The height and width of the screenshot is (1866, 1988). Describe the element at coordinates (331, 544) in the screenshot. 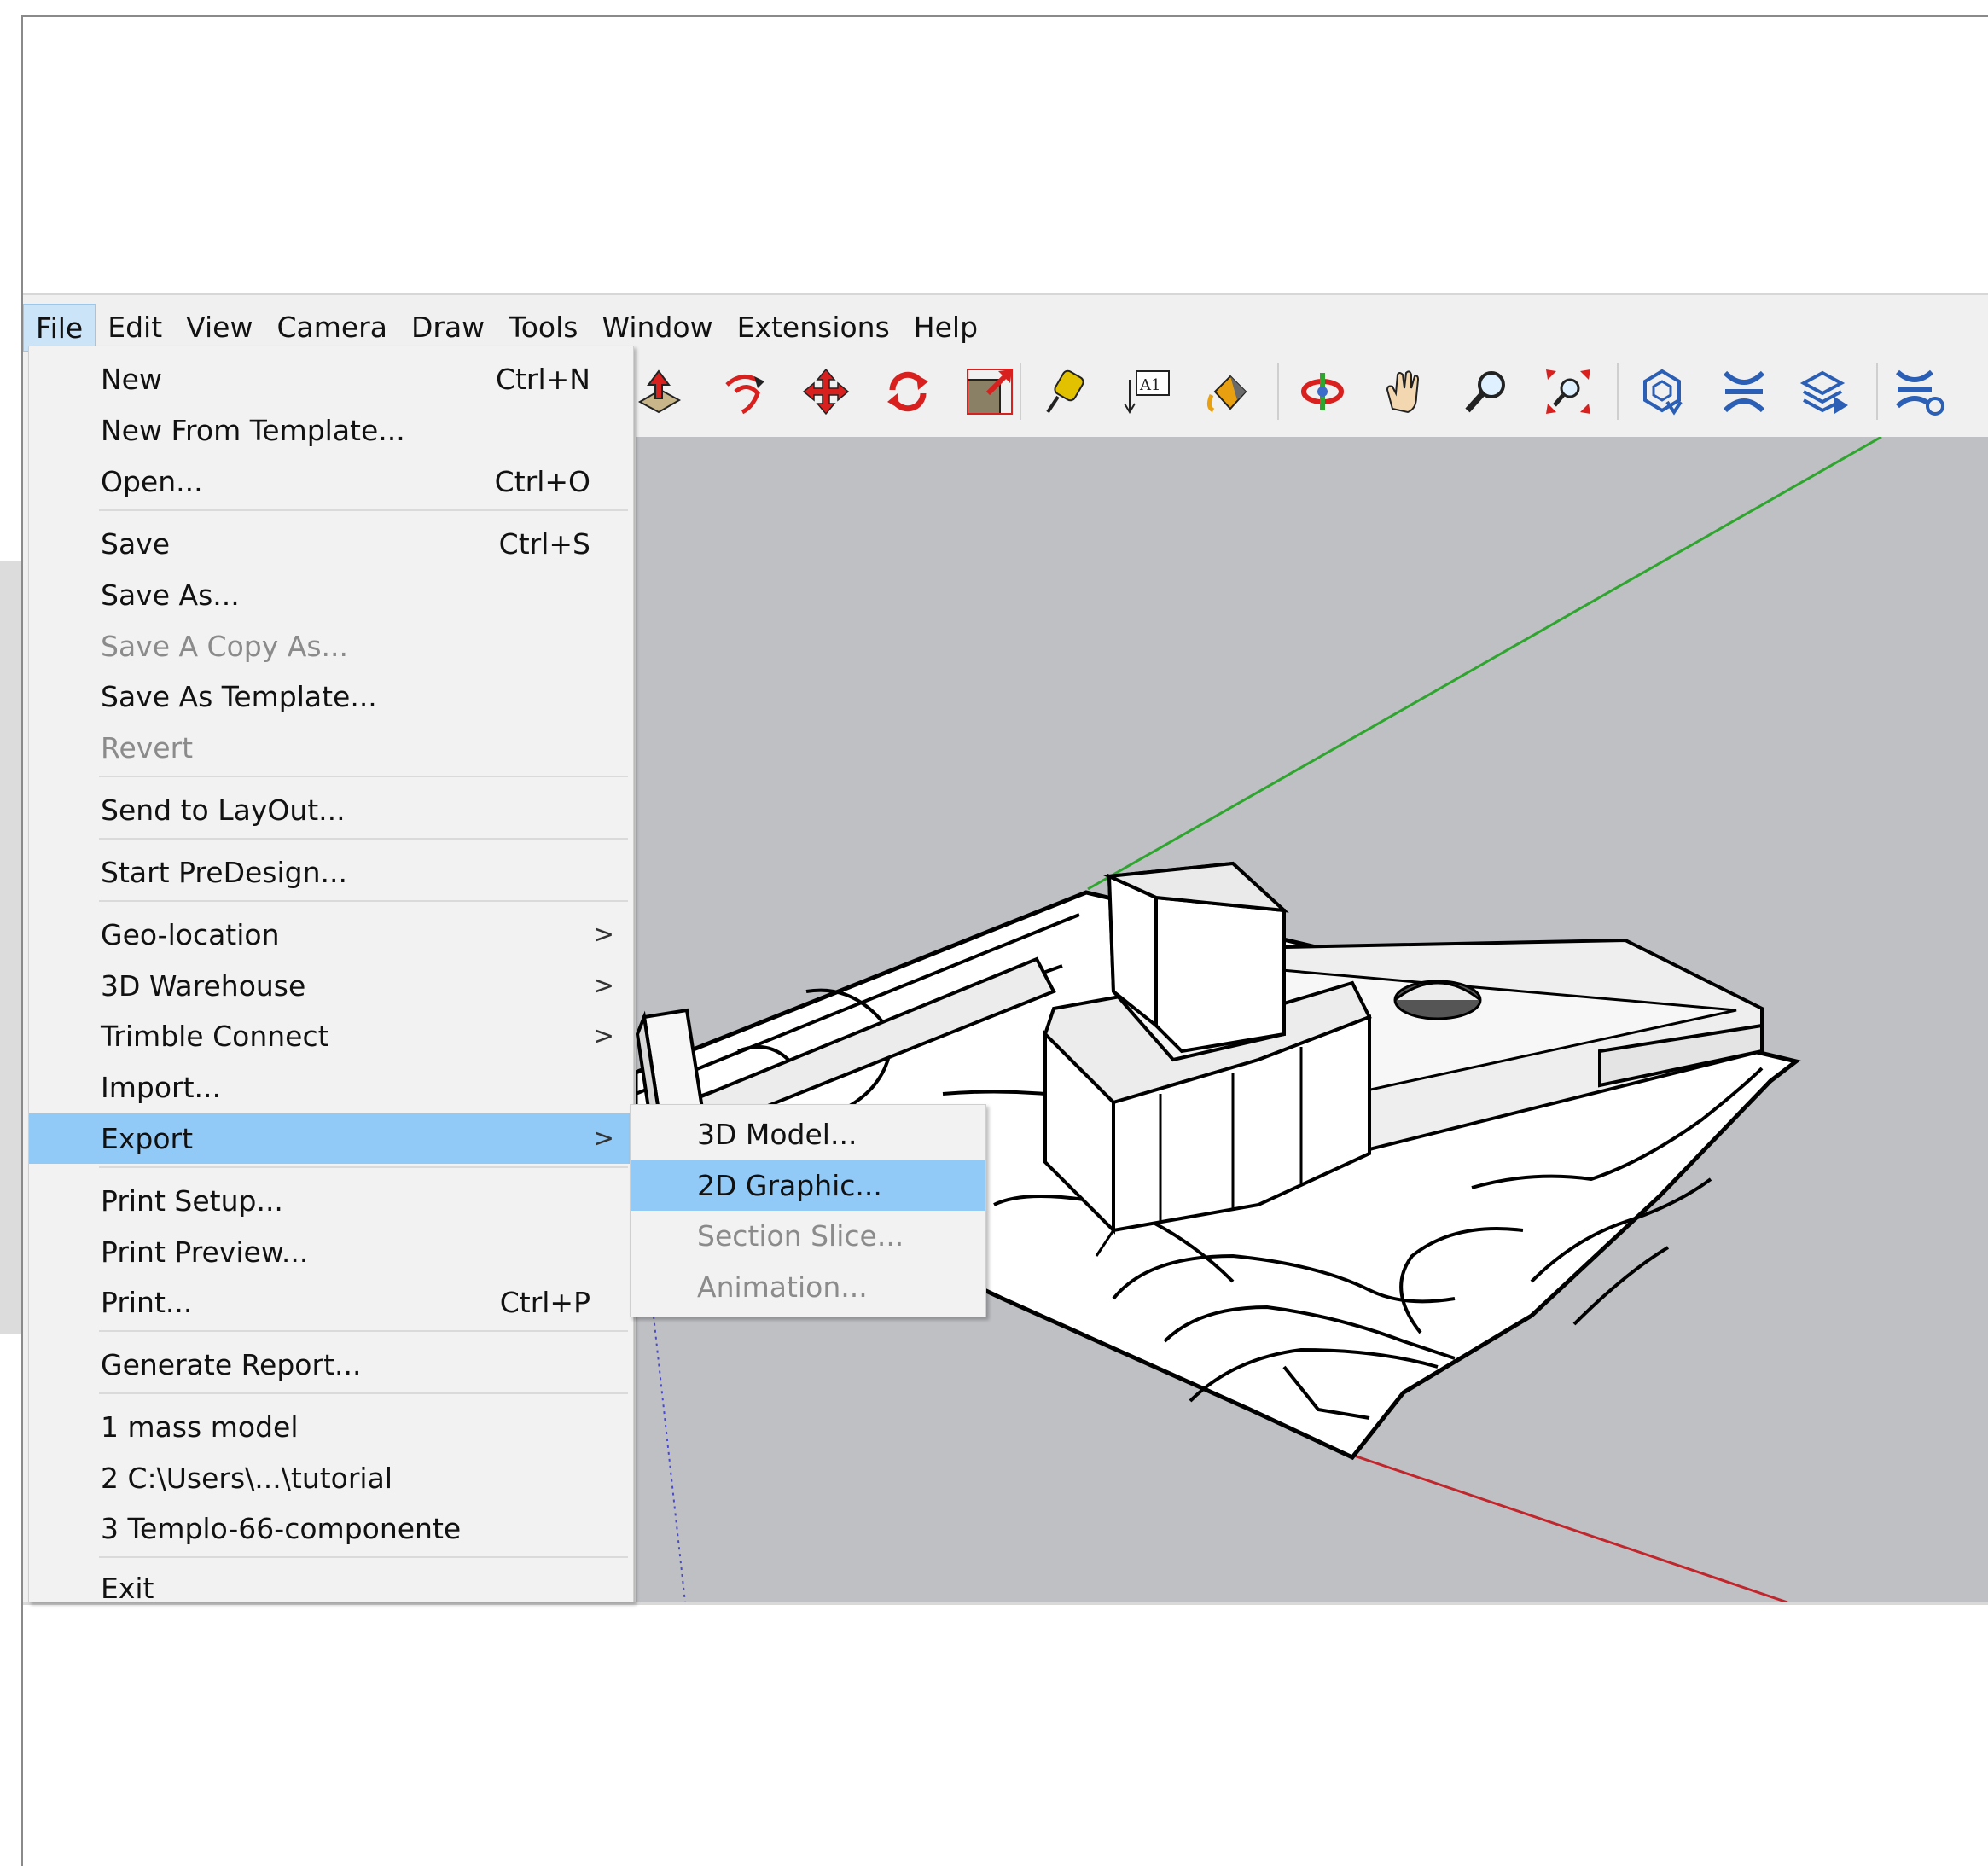

I see `menu-save: Save Ctrl+S` at that location.